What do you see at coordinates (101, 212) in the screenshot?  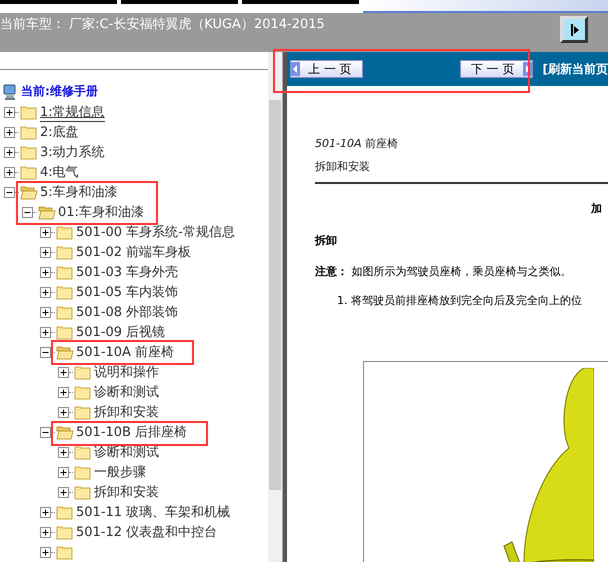 I see `tree-item: 01:车身和油漆` at bounding box center [101, 212].